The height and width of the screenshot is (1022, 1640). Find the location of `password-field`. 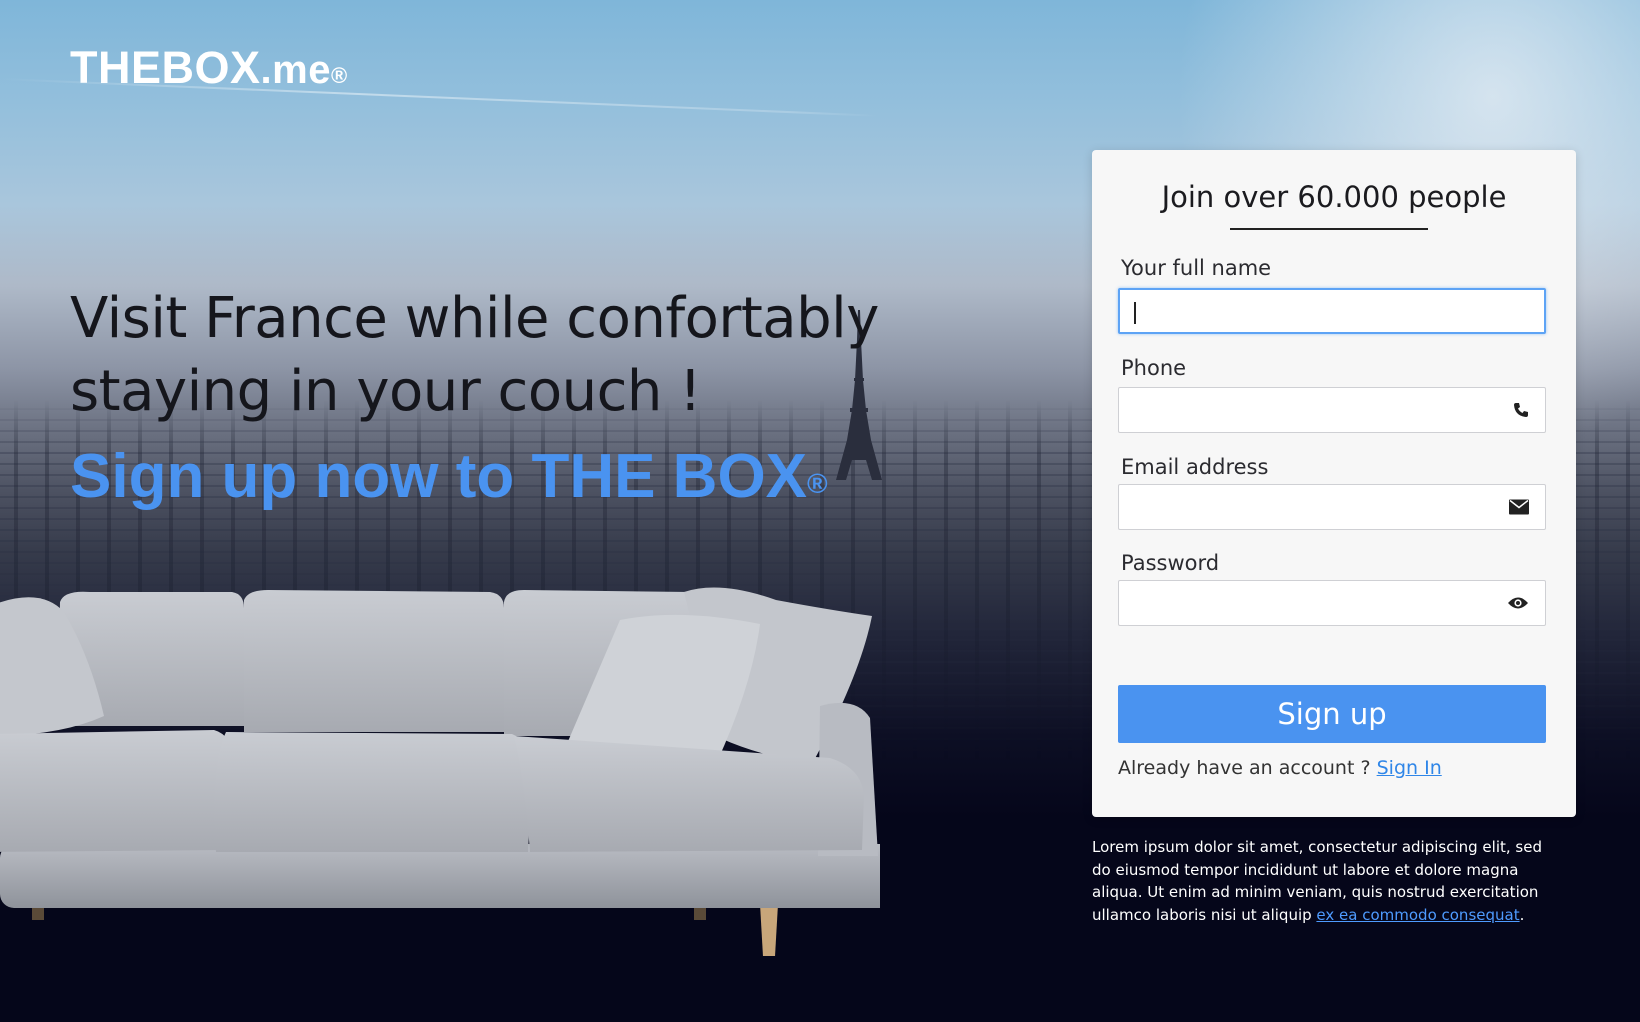

password-field is located at coordinates (1332, 603).